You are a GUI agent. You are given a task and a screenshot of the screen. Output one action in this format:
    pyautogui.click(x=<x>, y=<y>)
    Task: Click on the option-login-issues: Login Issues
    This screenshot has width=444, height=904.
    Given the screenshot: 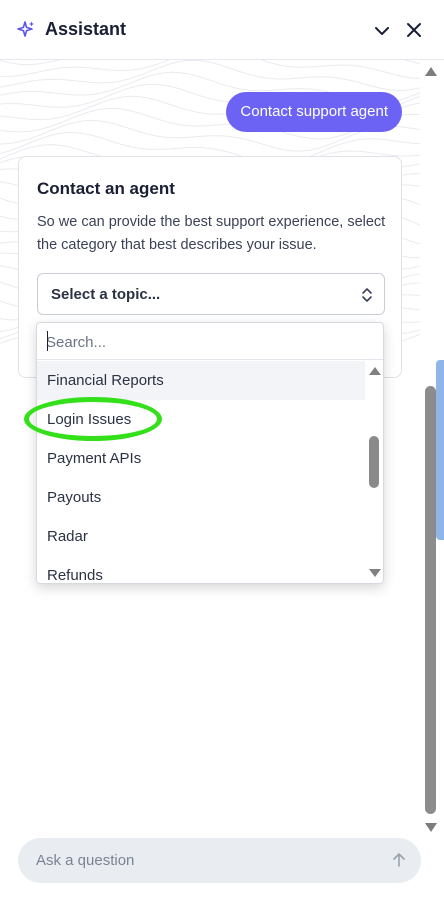 What is the action you would take?
    pyautogui.click(x=201, y=419)
    